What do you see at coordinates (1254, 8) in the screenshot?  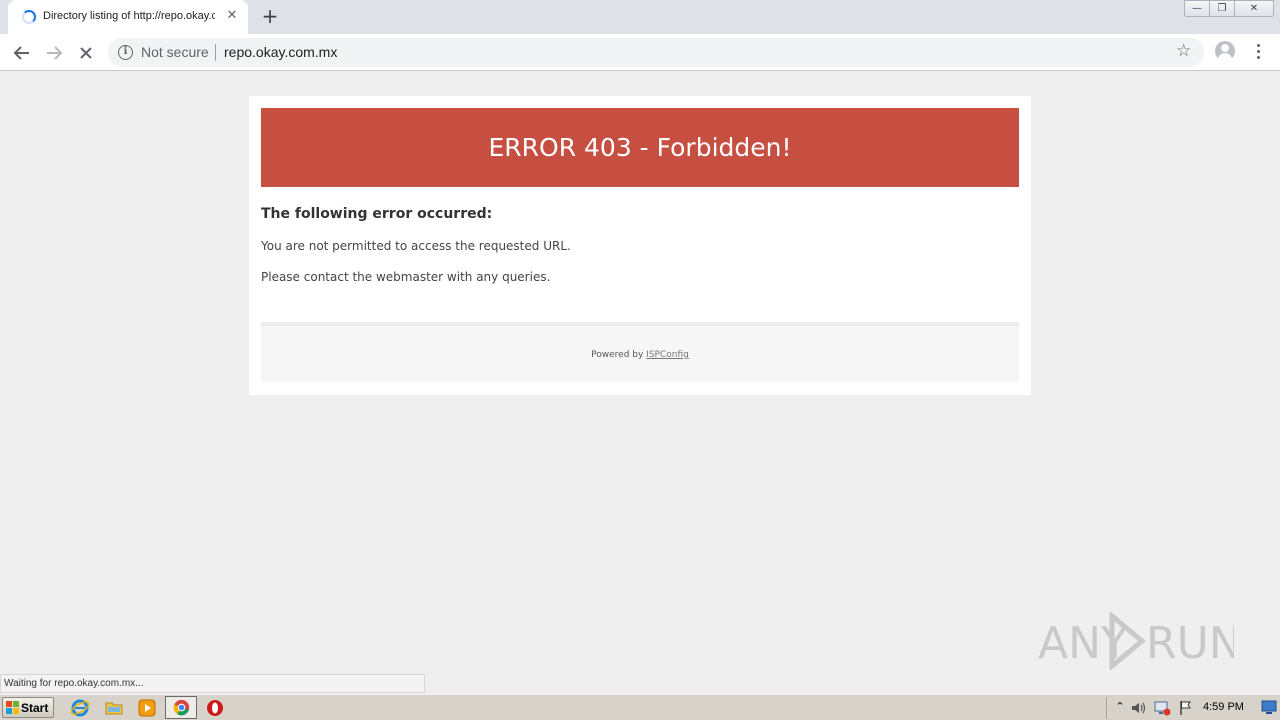 I see `close-window-button: ✕` at bounding box center [1254, 8].